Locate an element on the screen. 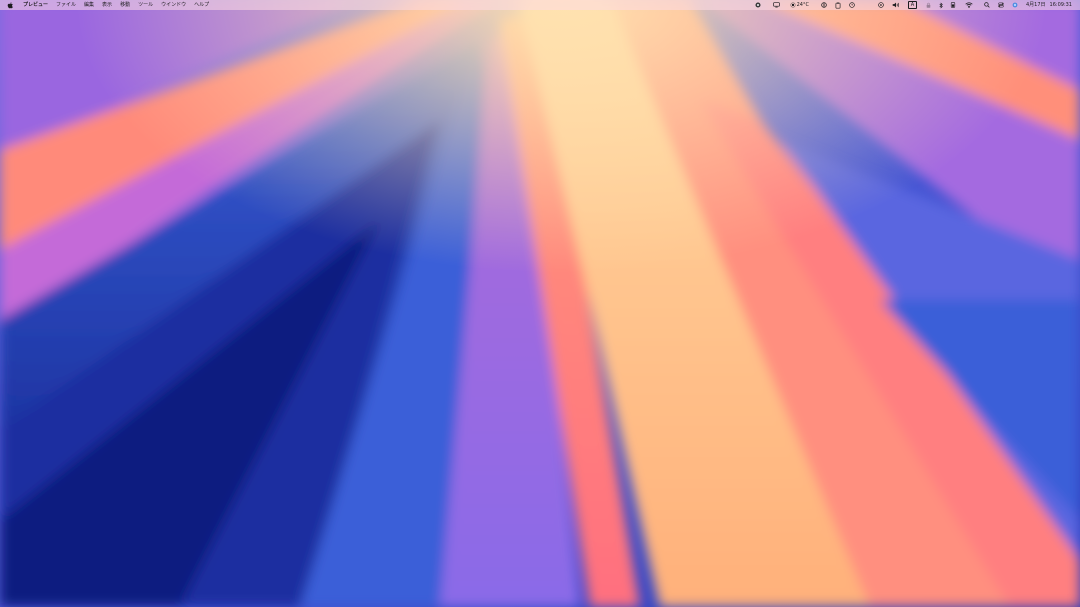  menu-tools: ツール is located at coordinates (145, 5).